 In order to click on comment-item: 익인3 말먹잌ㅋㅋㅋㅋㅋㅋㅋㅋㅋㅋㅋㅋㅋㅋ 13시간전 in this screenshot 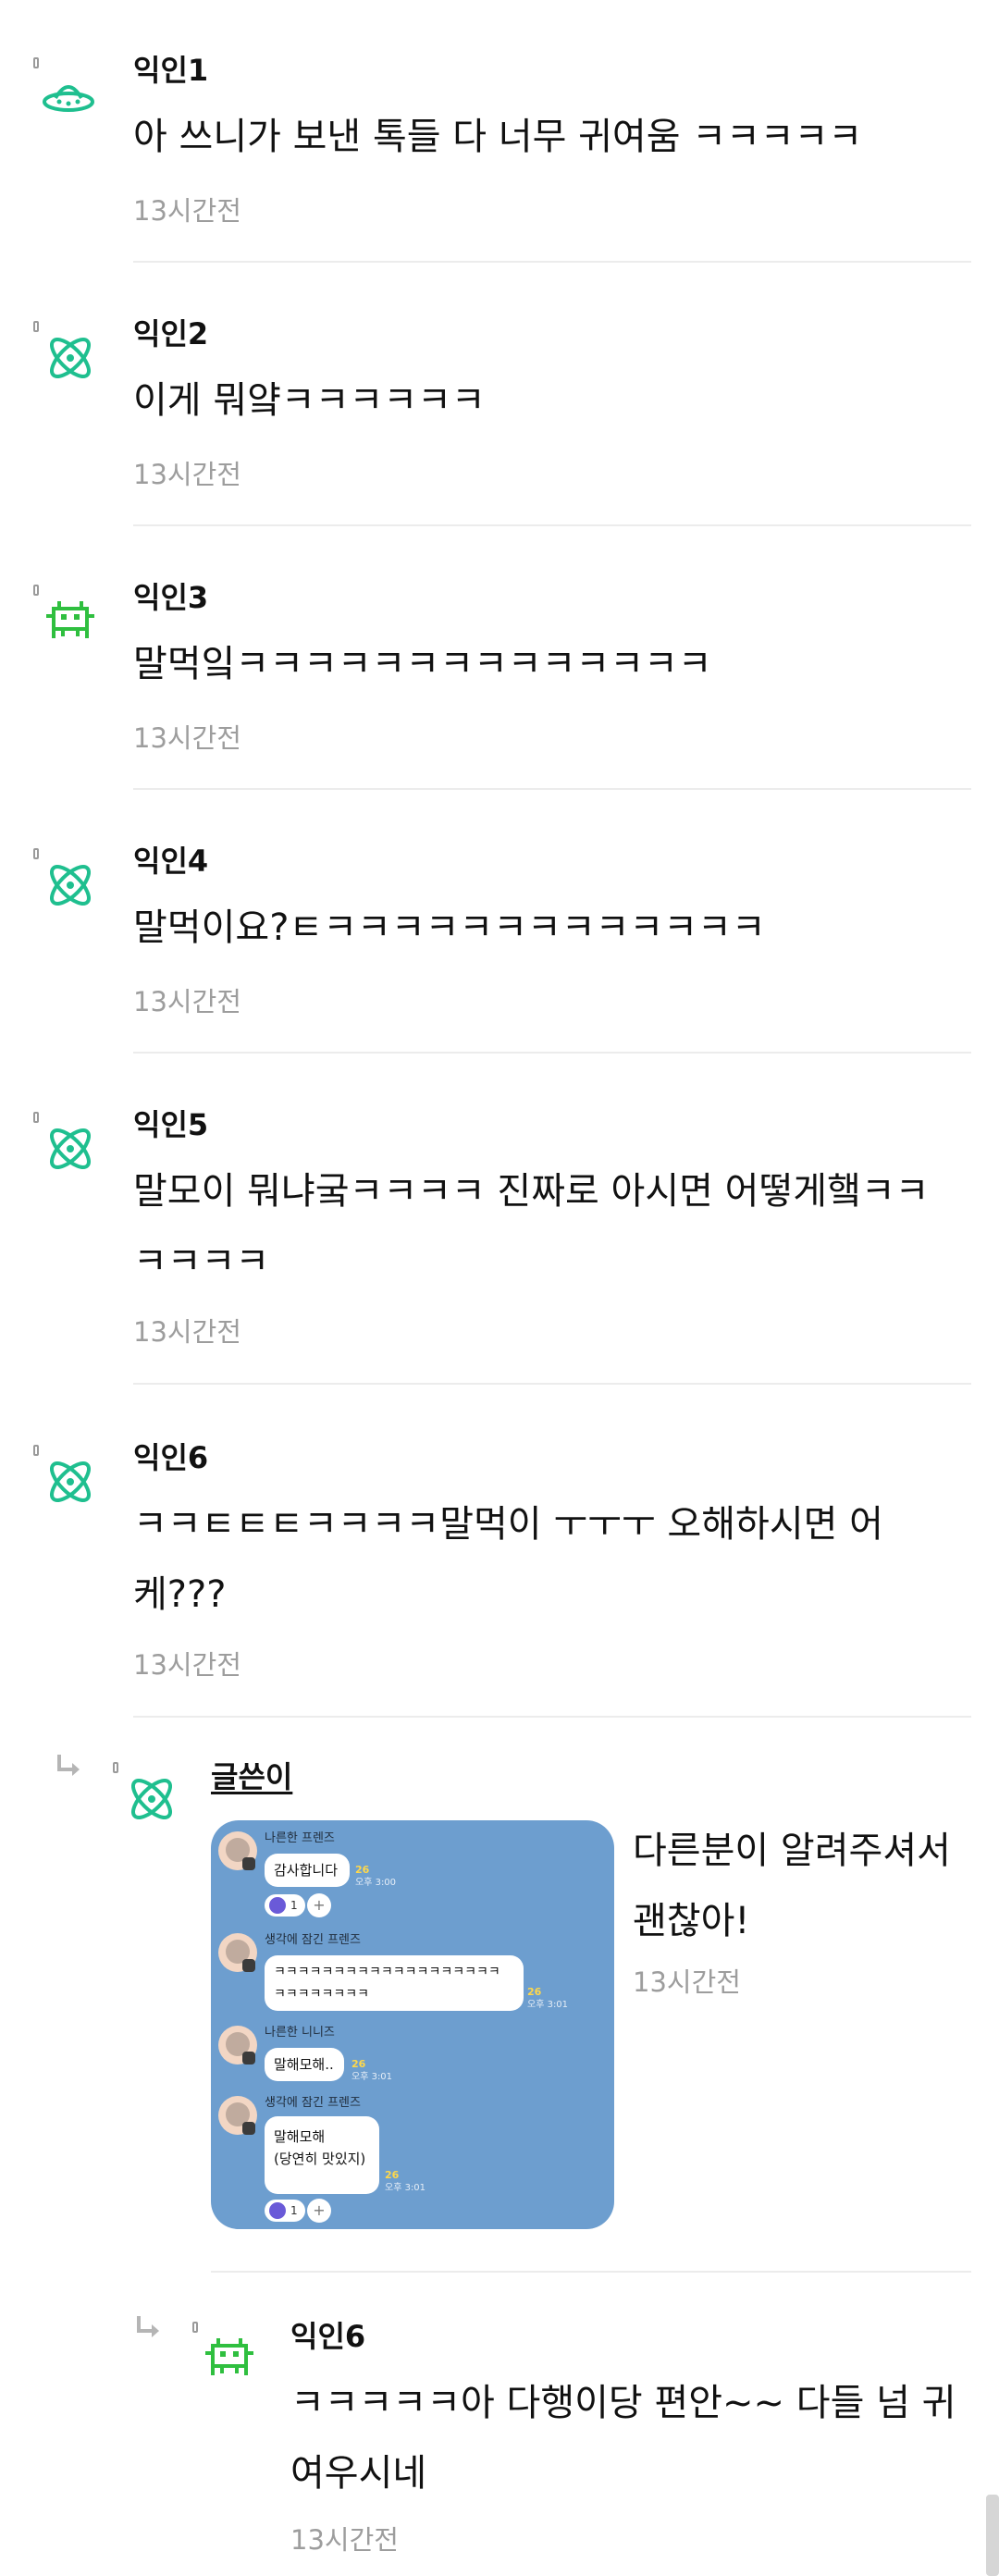, I will do `click(499, 659)`.